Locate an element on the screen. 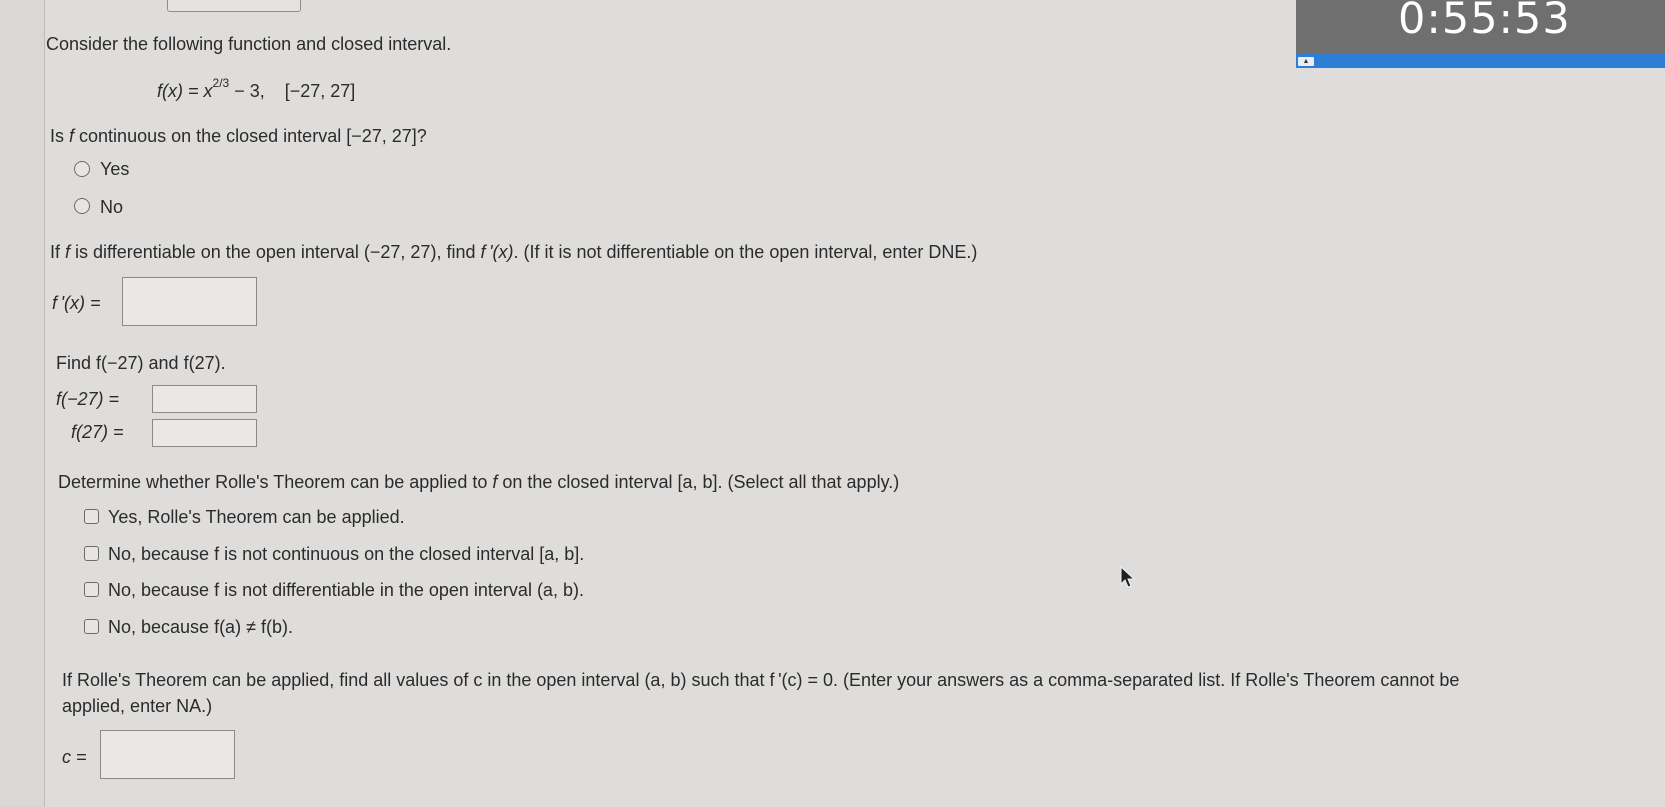 Image resolution: width=1665 pixels, height=807 pixels. timer-display: 0:55:53 is located at coordinates (1484, 22).